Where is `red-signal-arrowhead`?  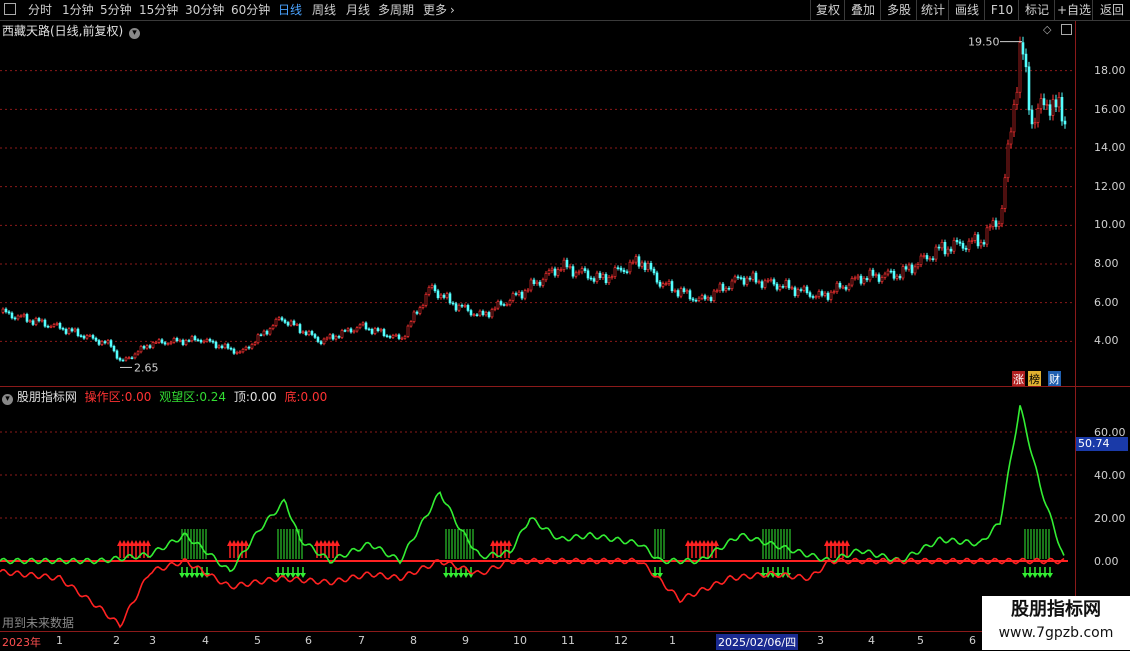
red-signal-arrowhead is located at coordinates (716, 543).